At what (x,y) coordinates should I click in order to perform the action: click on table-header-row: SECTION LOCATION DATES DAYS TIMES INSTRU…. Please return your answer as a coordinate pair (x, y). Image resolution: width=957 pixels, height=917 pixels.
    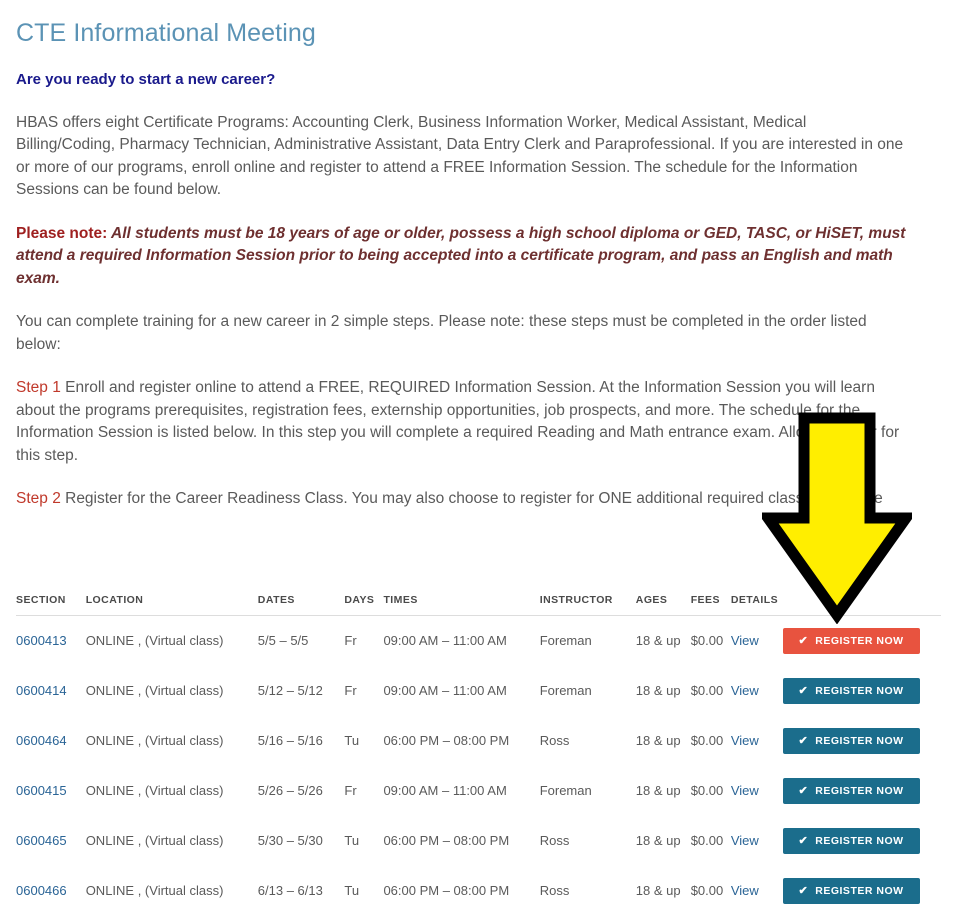
    Looking at the image, I should click on (478, 604).